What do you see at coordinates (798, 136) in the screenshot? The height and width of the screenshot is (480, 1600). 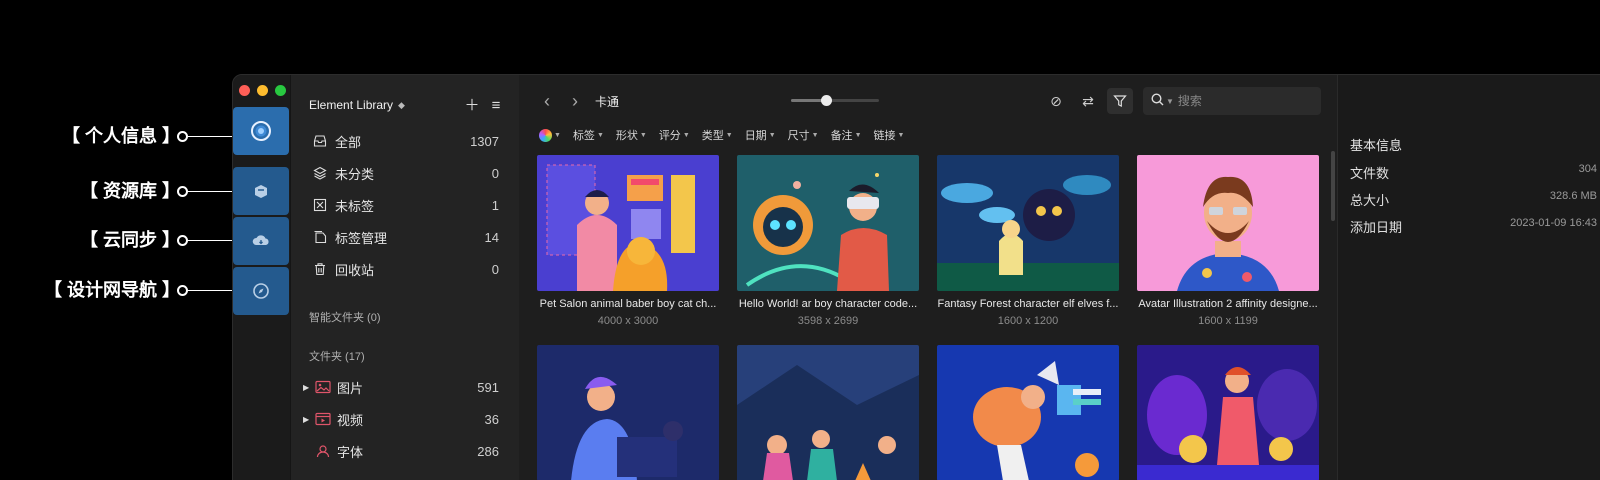 I see `filter-label: 尺寸` at bounding box center [798, 136].